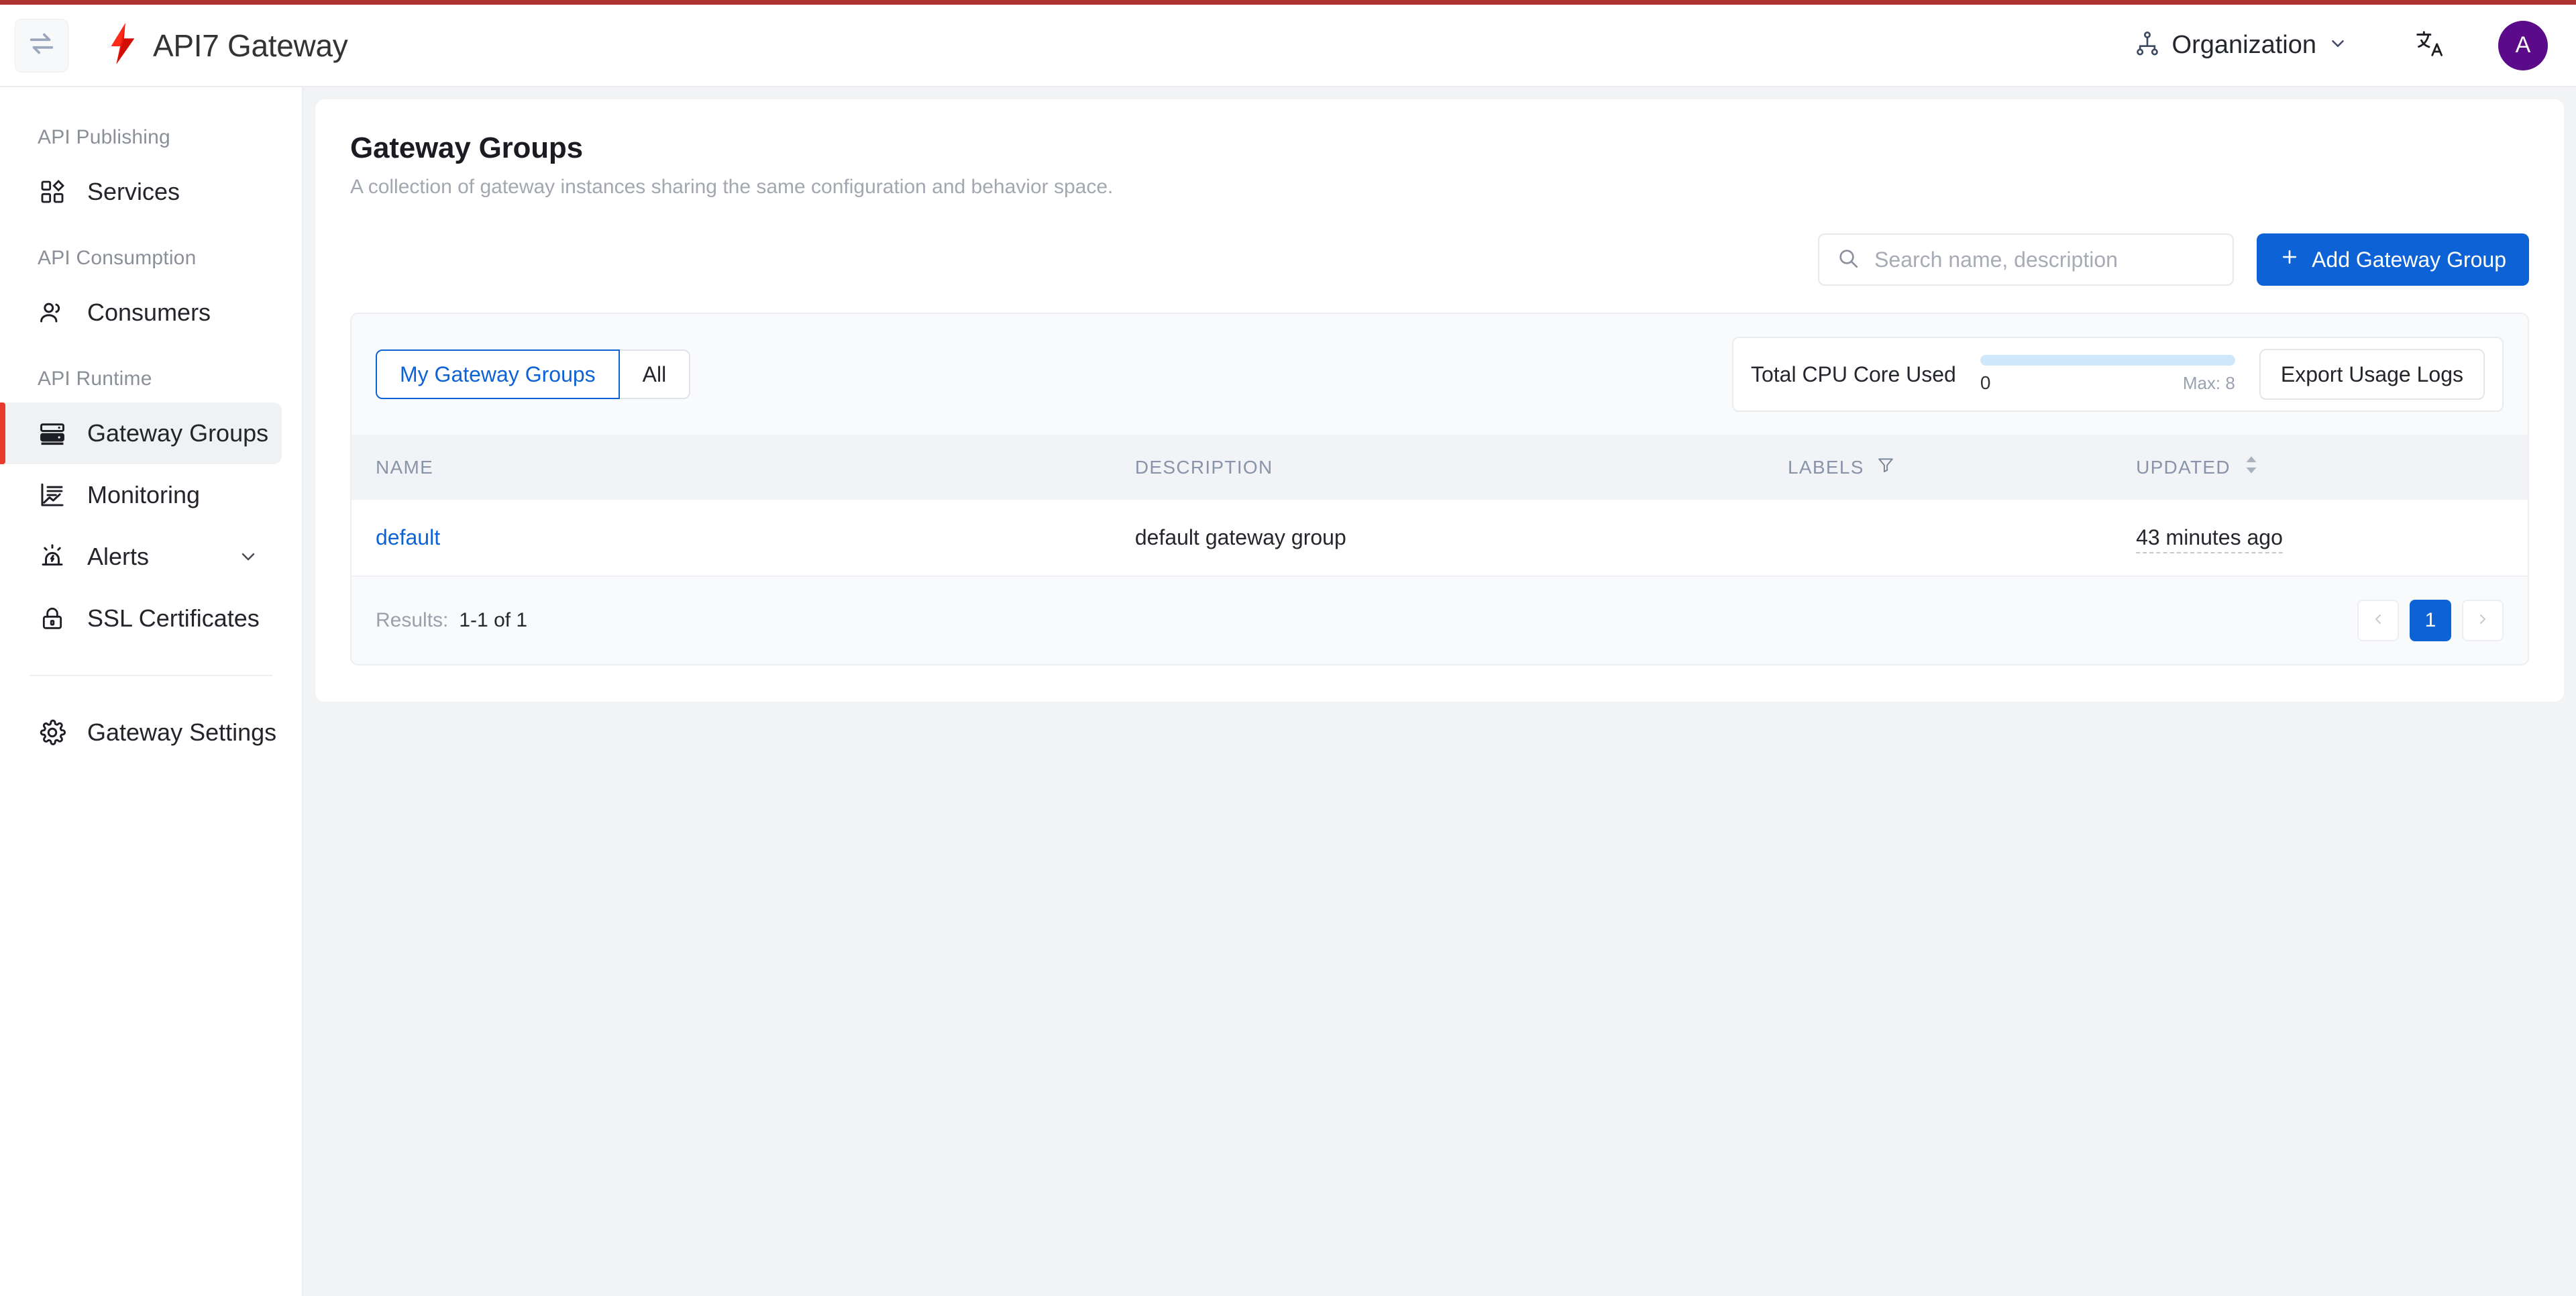  I want to click on sidebar-item-label: Monitoring, so click(144, 495).